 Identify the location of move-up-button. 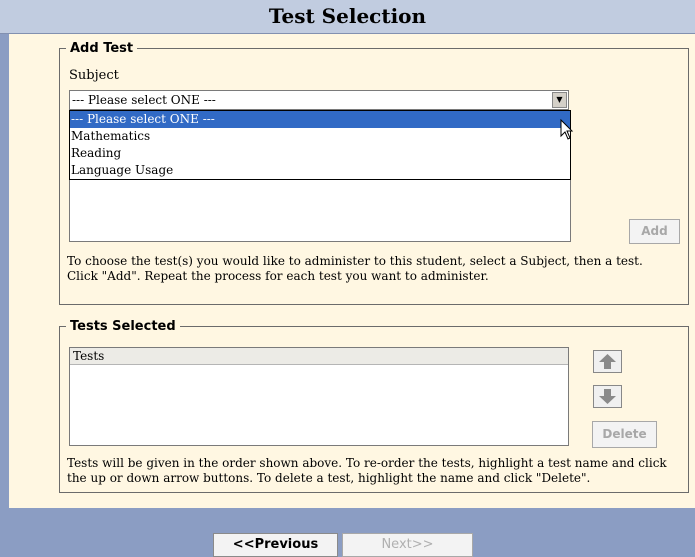
(607, 361).